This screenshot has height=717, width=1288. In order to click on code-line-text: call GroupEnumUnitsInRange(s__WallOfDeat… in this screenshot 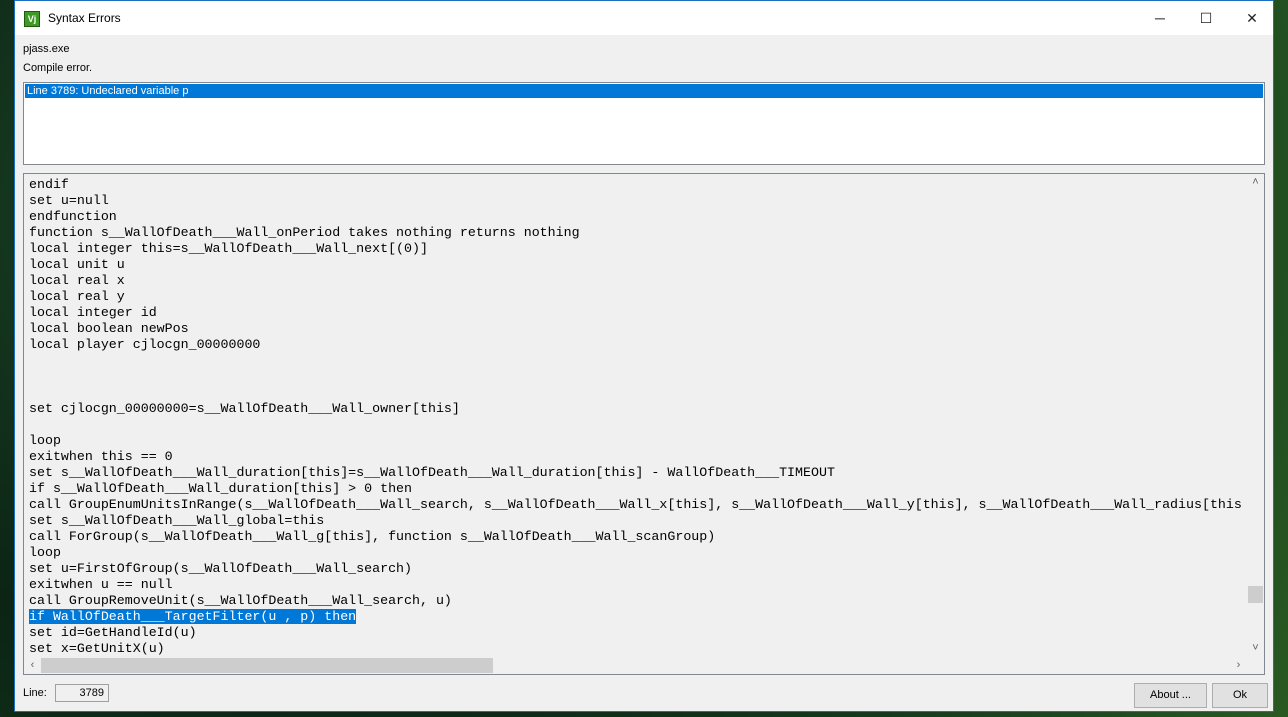, I will do `click(635, 504)`.